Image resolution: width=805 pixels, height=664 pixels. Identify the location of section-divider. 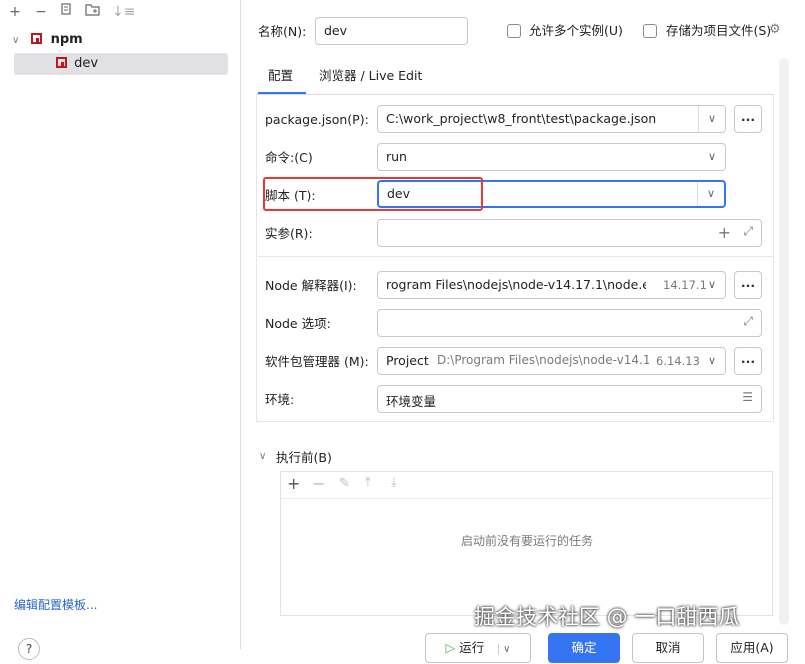
(516, 256).